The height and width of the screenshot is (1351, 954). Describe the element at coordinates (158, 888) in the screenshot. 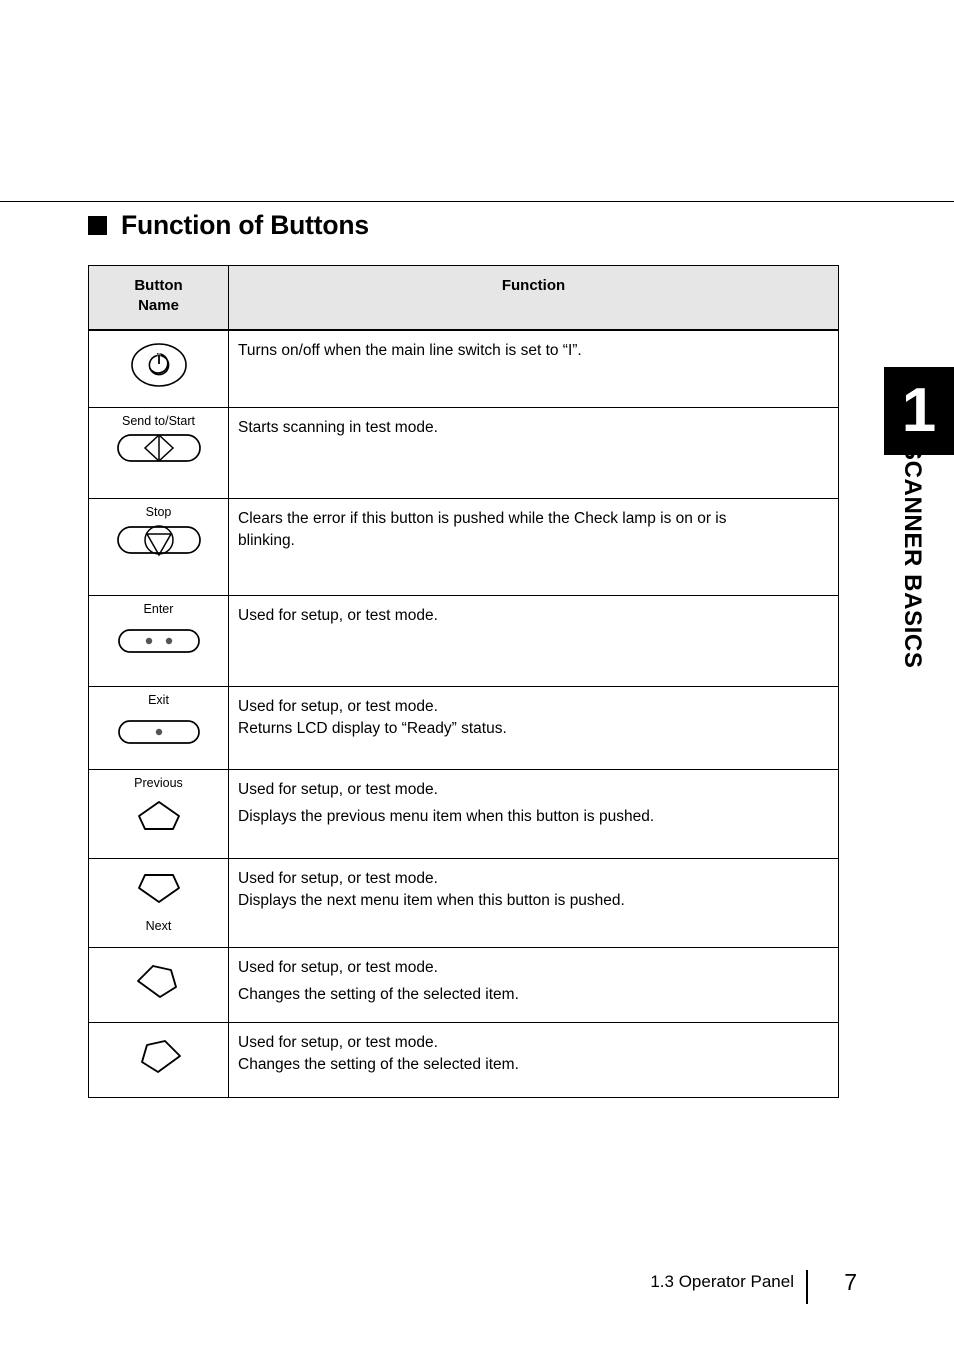

I see `next-arrow-down-icon` at that location.